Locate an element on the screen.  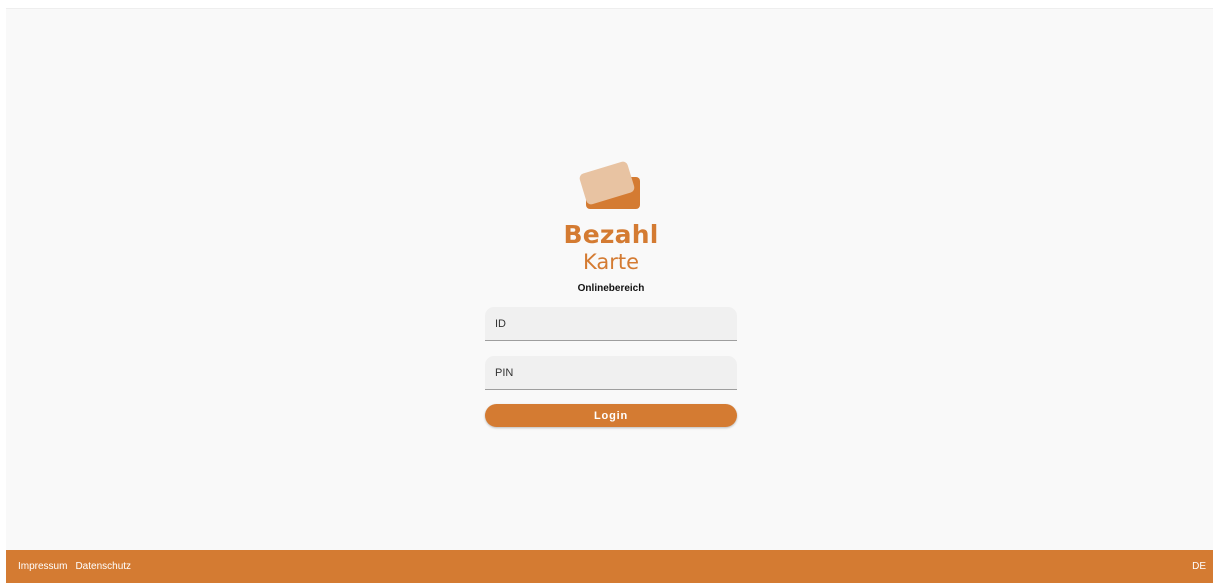
language-selector: DE is located at coordinates (1199, 566).